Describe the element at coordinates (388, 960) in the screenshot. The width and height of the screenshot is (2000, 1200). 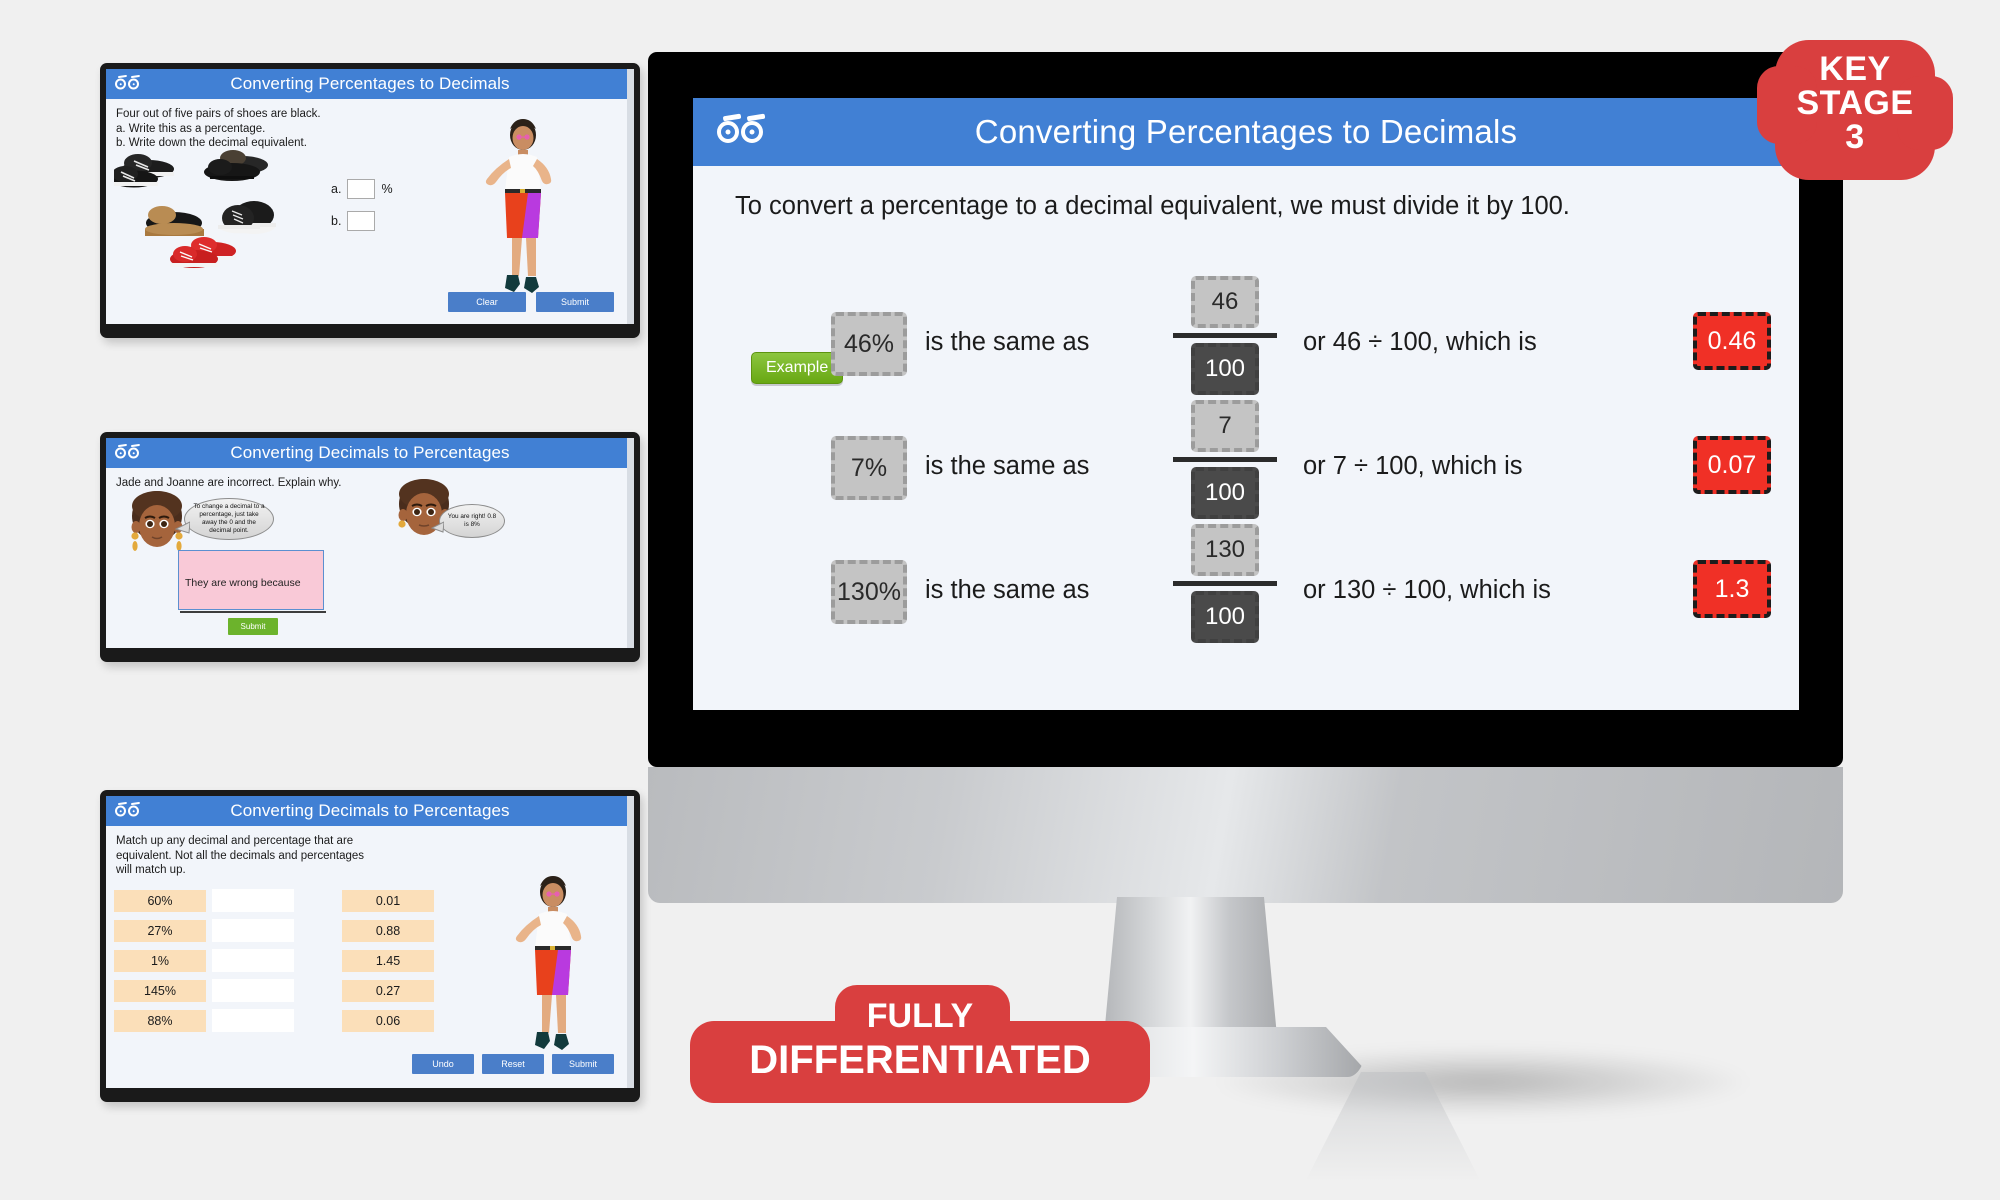
I see `decimal-tile: 1.45` at that location.